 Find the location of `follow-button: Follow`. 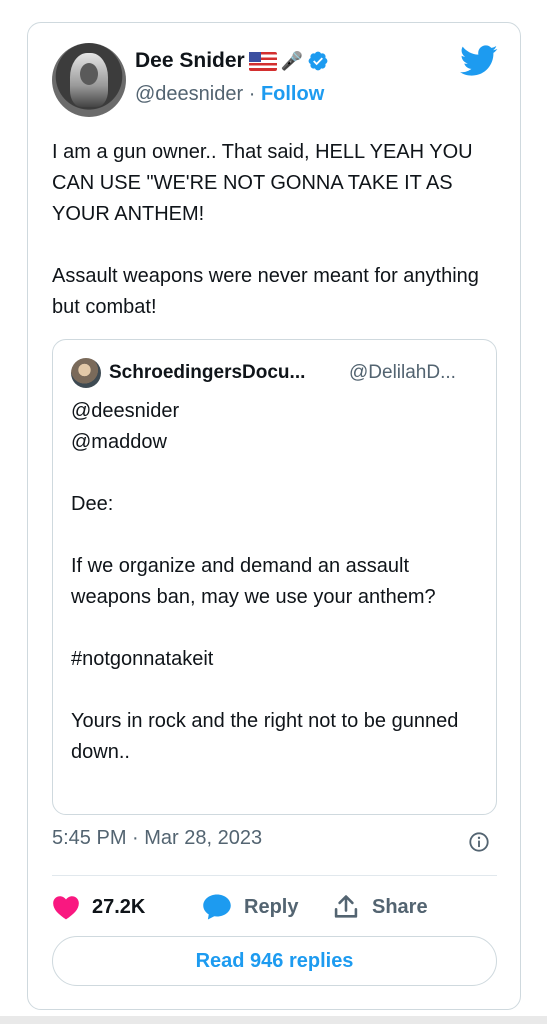

follow-button: Follow is located at coordinates (292, 94).